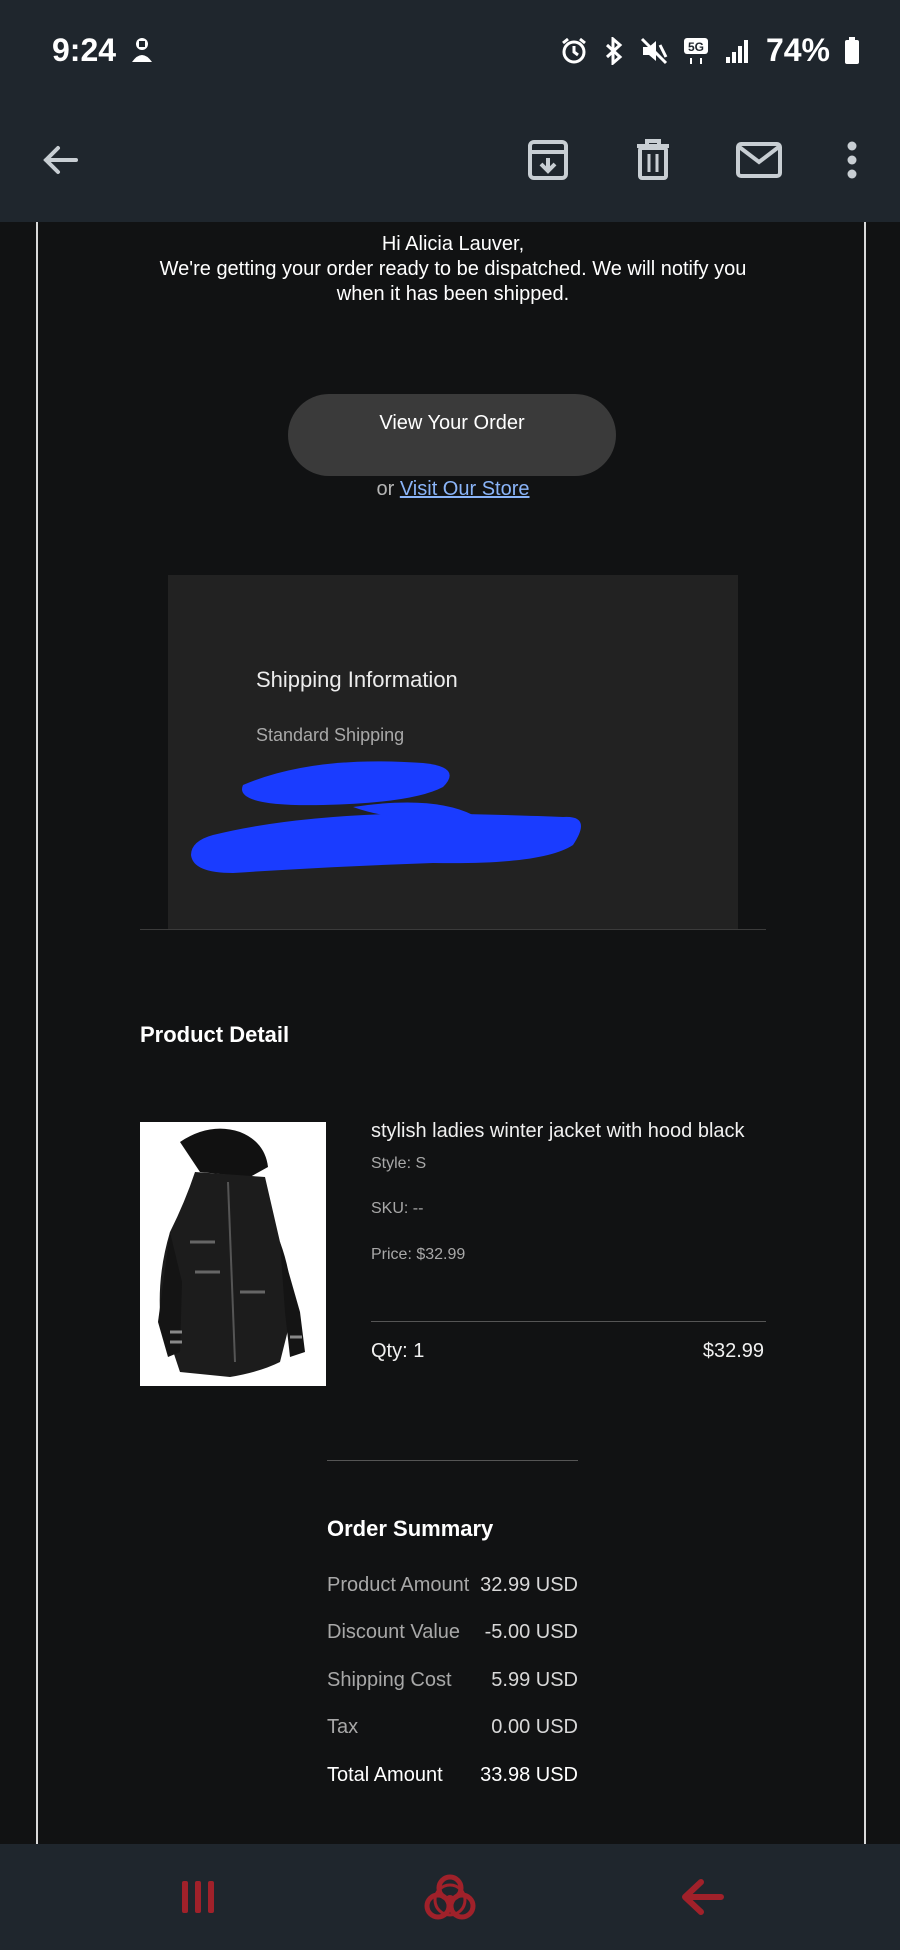 The height and width of the screenshot is (1950, 900). I want to click on summary-row-total: Total Amount 33.98 USD, so click(452, 1778).